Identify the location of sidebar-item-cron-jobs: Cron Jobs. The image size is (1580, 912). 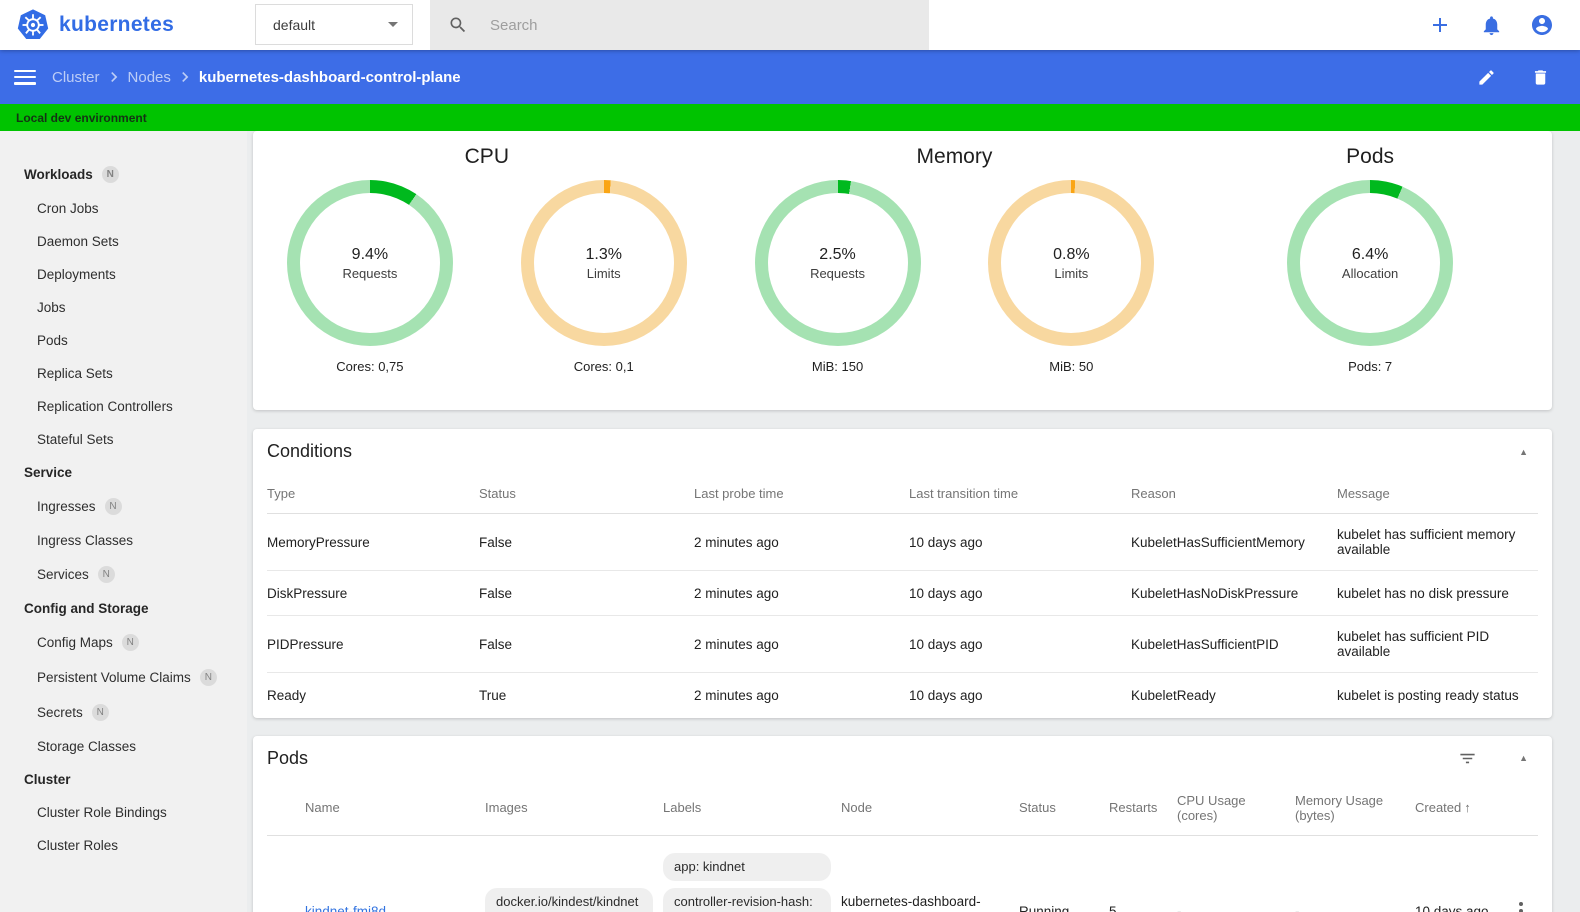
(123, 208).